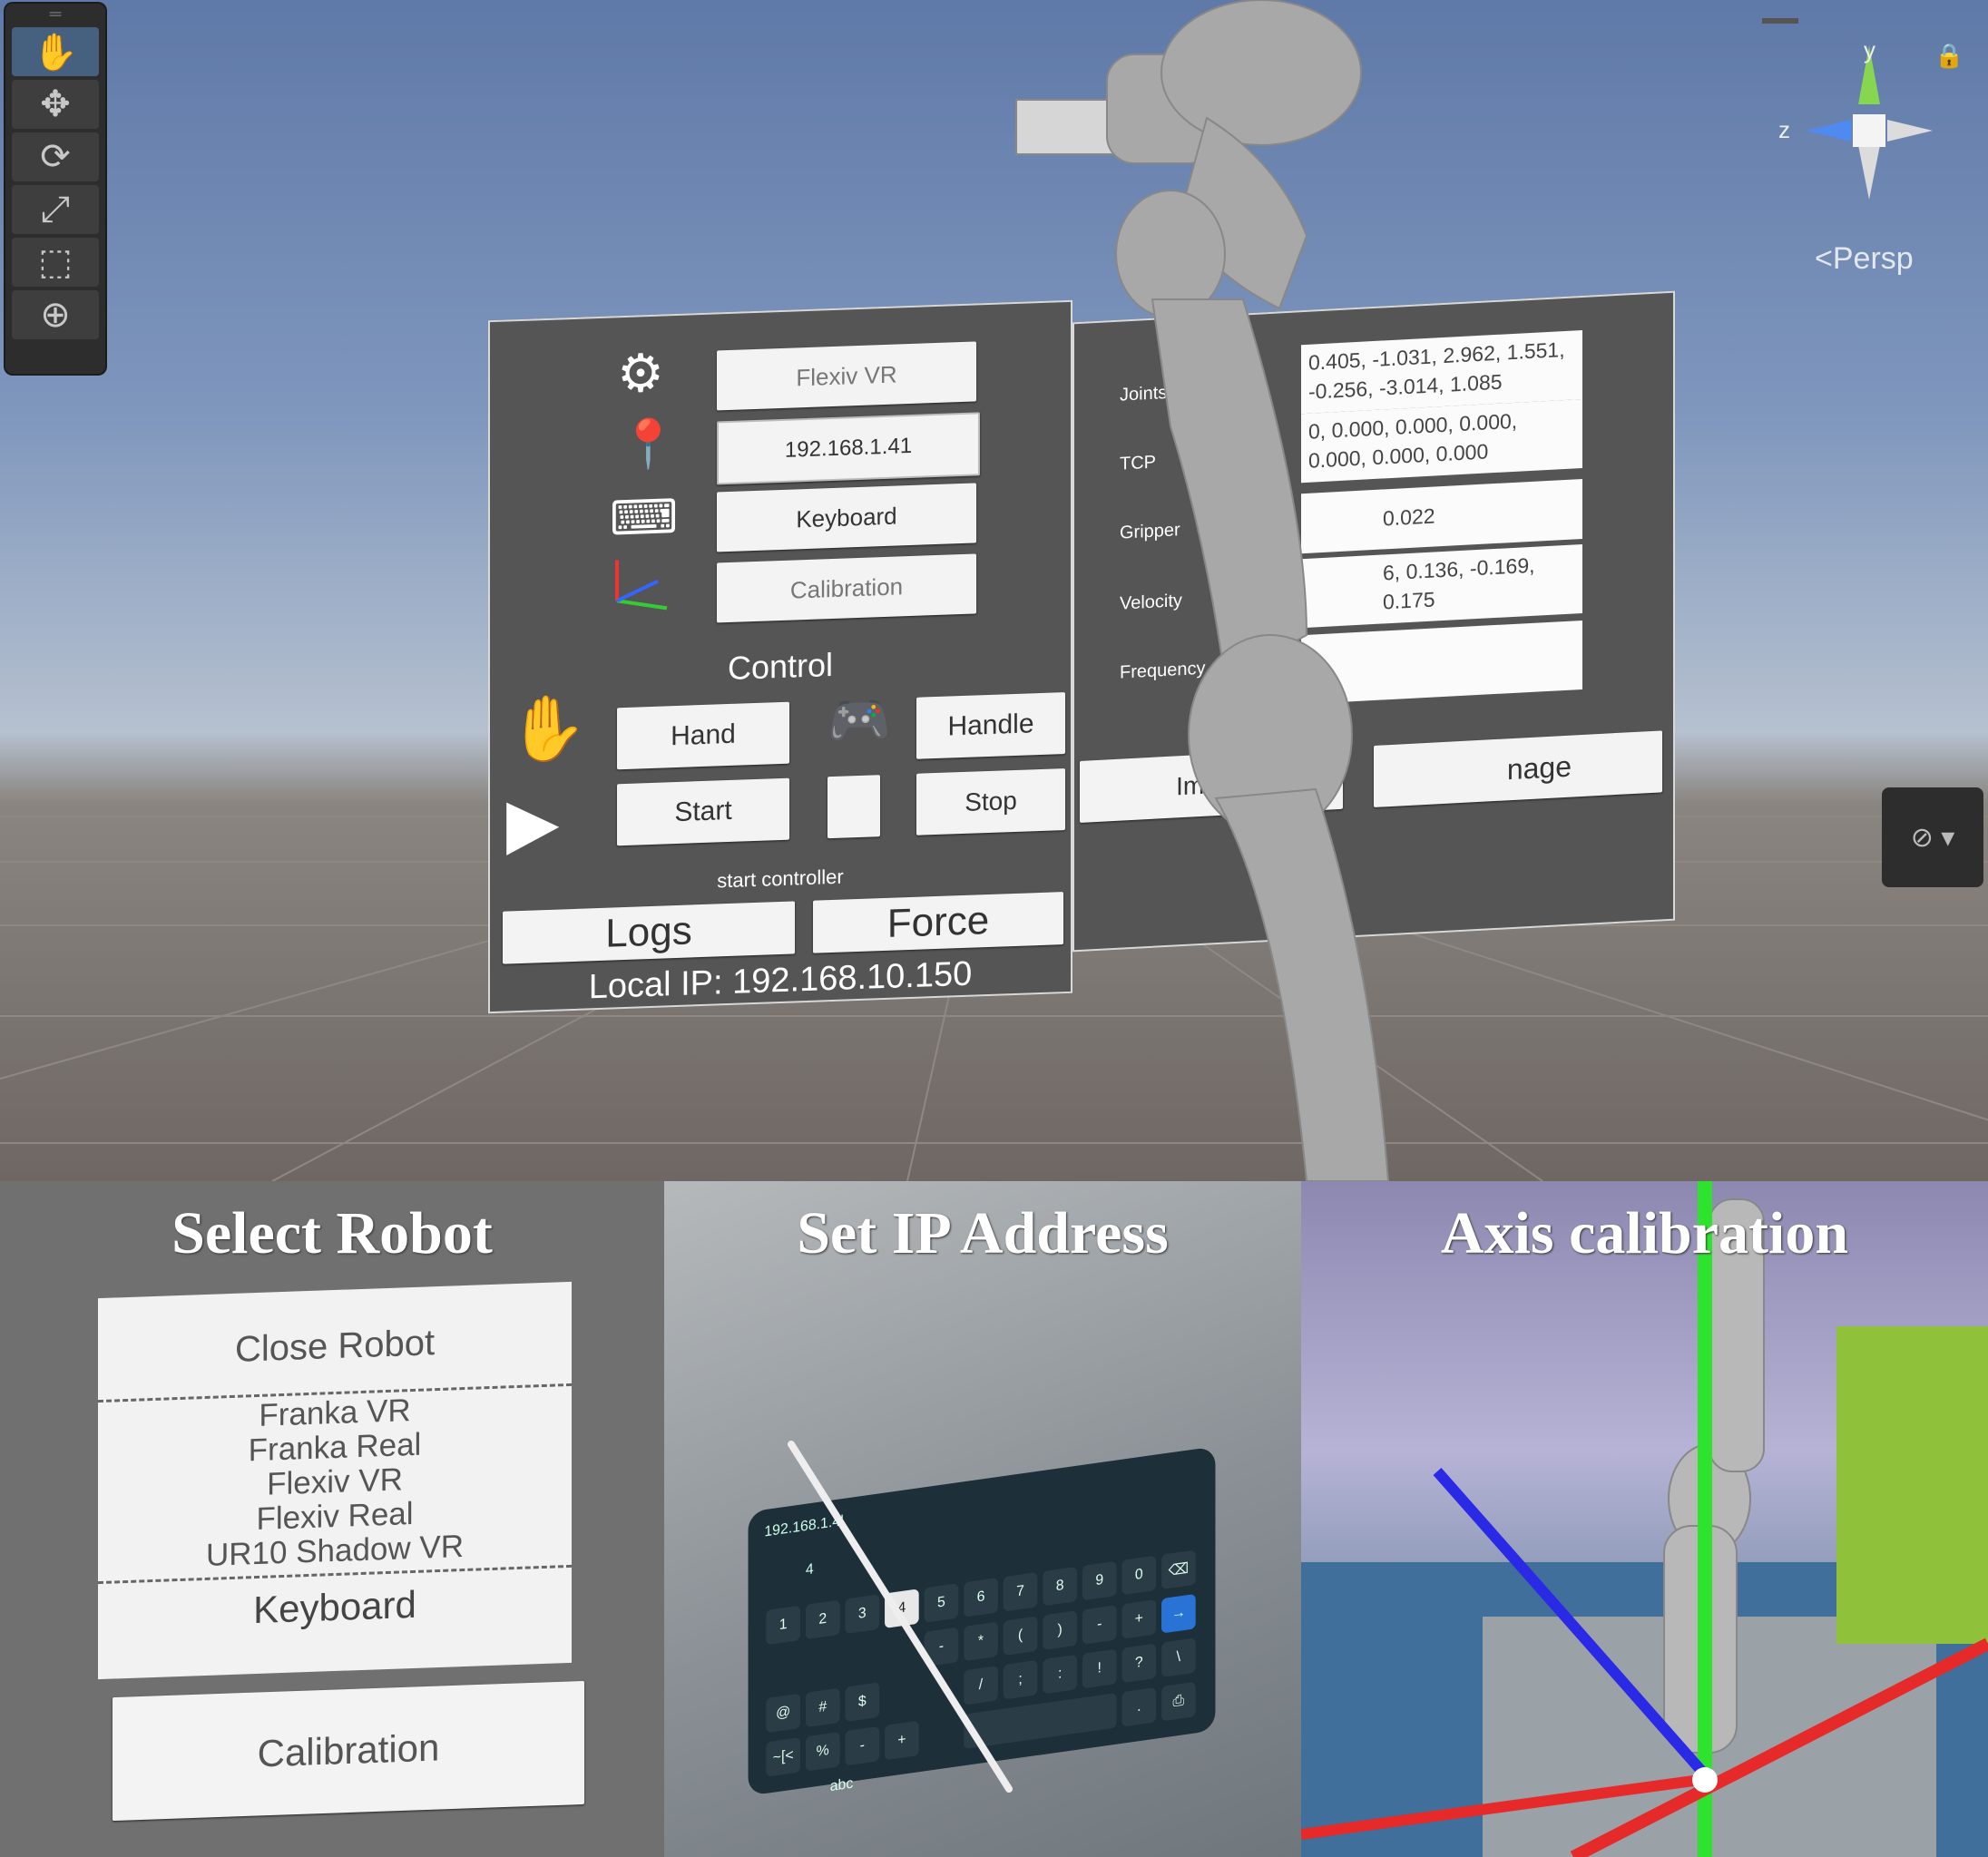 This screenshot has height=1857, width=1988. I want to click on laser-pointer-icon, so click(900, 1617).